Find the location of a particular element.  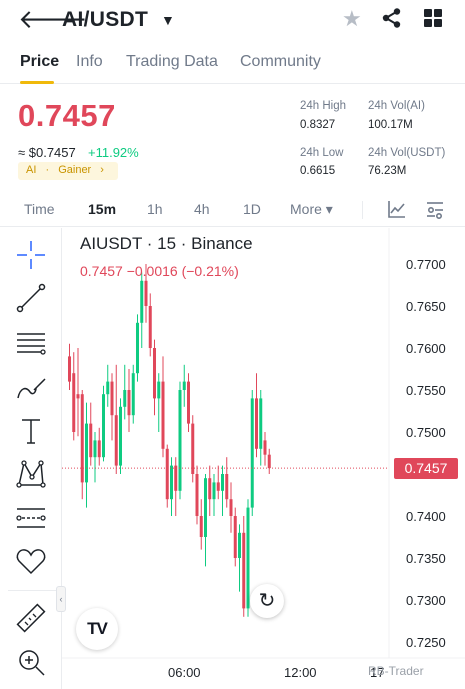

tag-ai: AI is located at coordinates (31, 170).